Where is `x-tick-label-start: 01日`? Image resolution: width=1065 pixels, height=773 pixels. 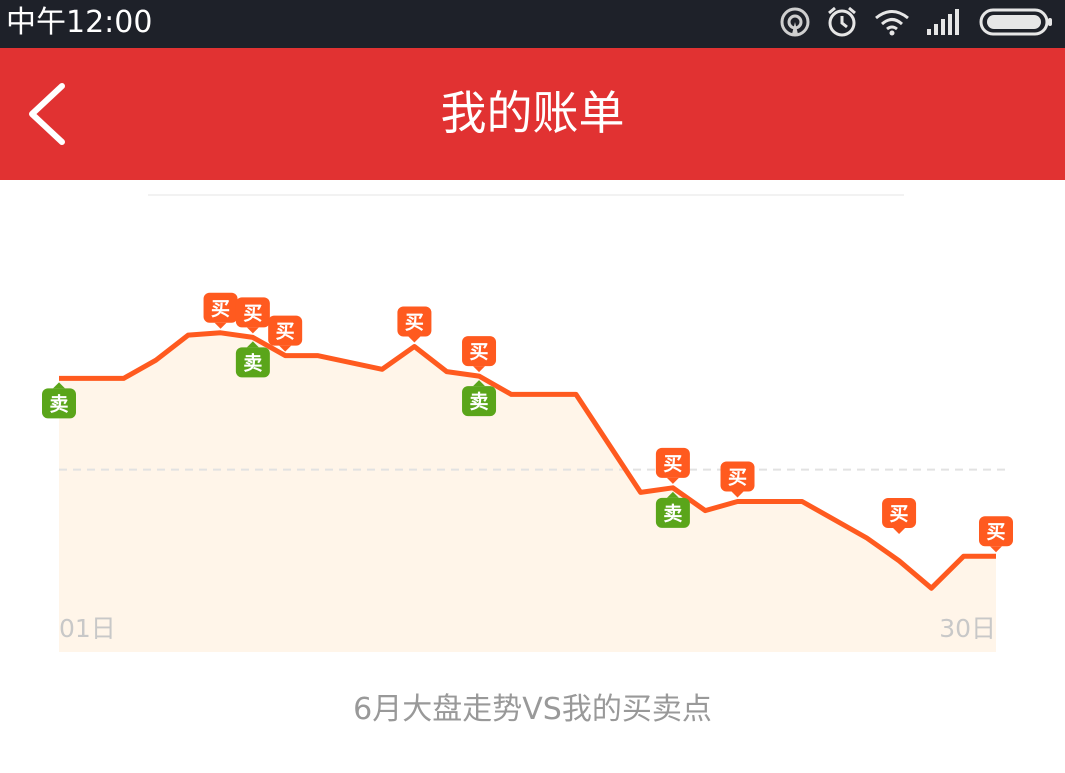
x-tick-label-start: 01日 is located at coordinates (87, 628).